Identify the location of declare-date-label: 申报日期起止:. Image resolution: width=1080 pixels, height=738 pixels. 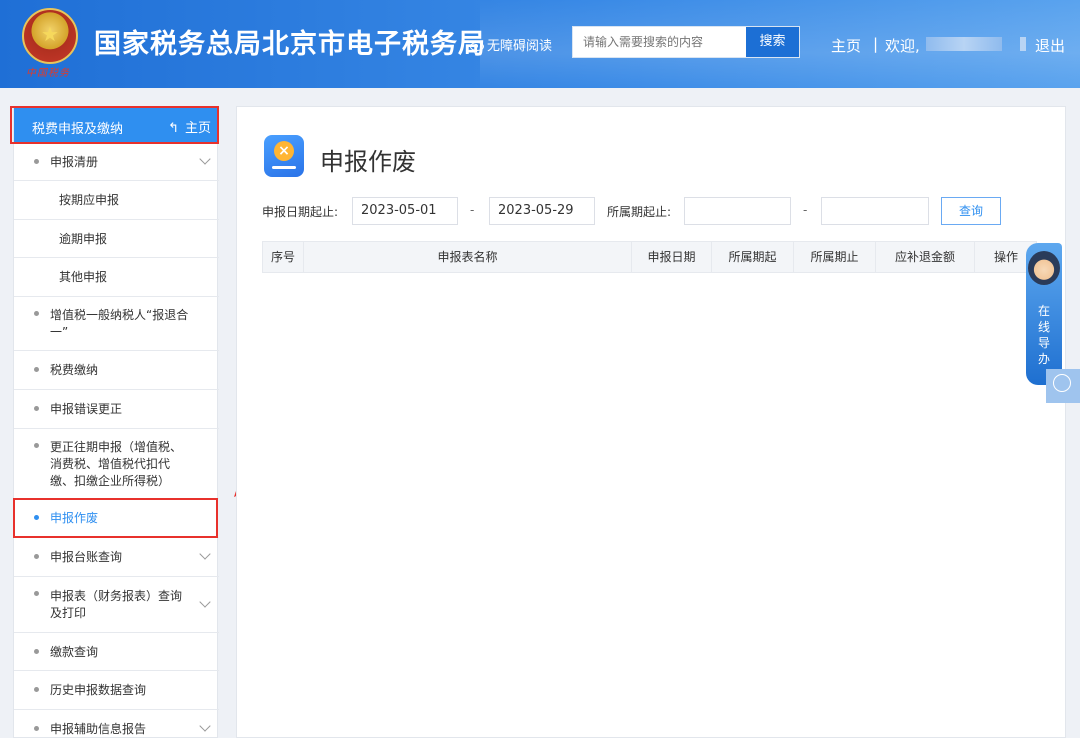
(300, 212).